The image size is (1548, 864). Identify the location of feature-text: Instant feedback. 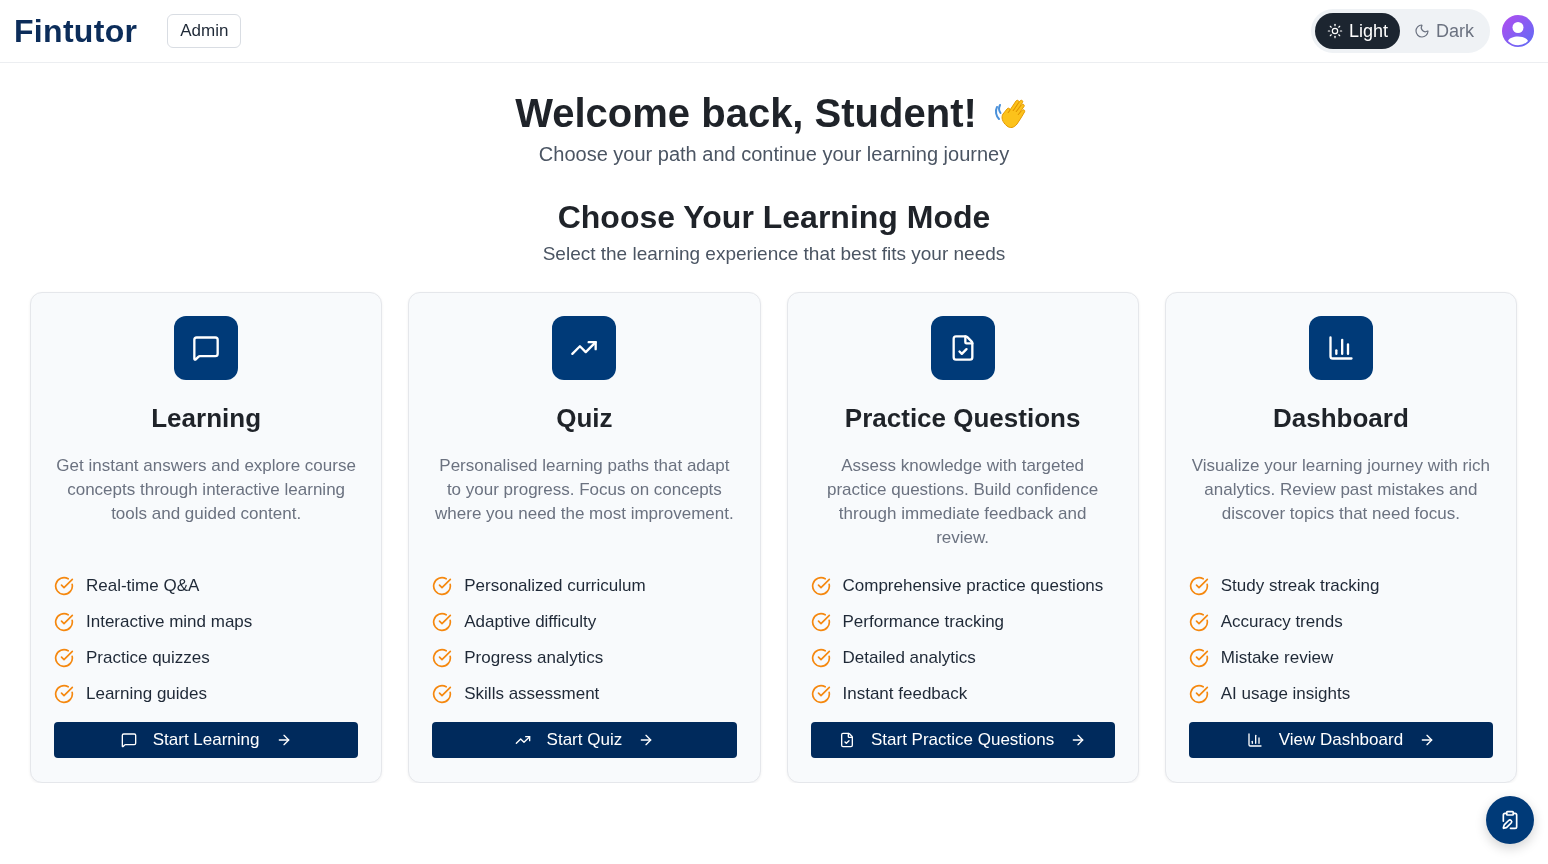
(905, 694).